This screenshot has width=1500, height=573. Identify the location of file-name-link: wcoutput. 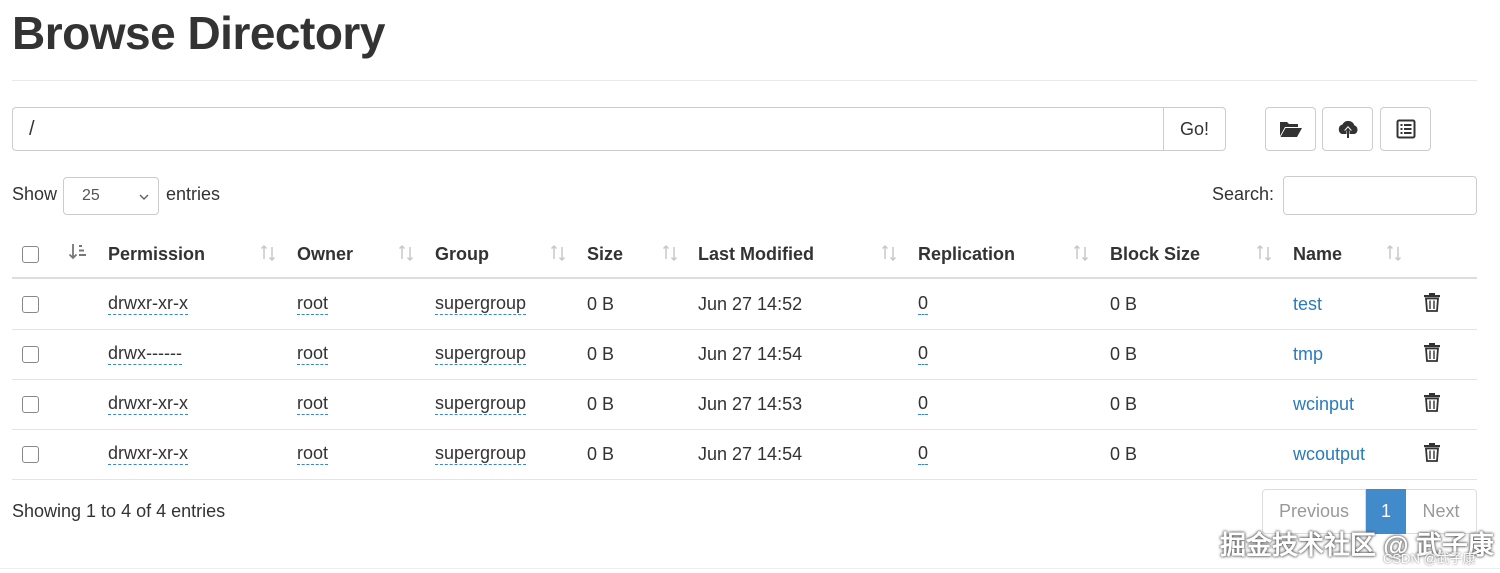
(1329, 454).